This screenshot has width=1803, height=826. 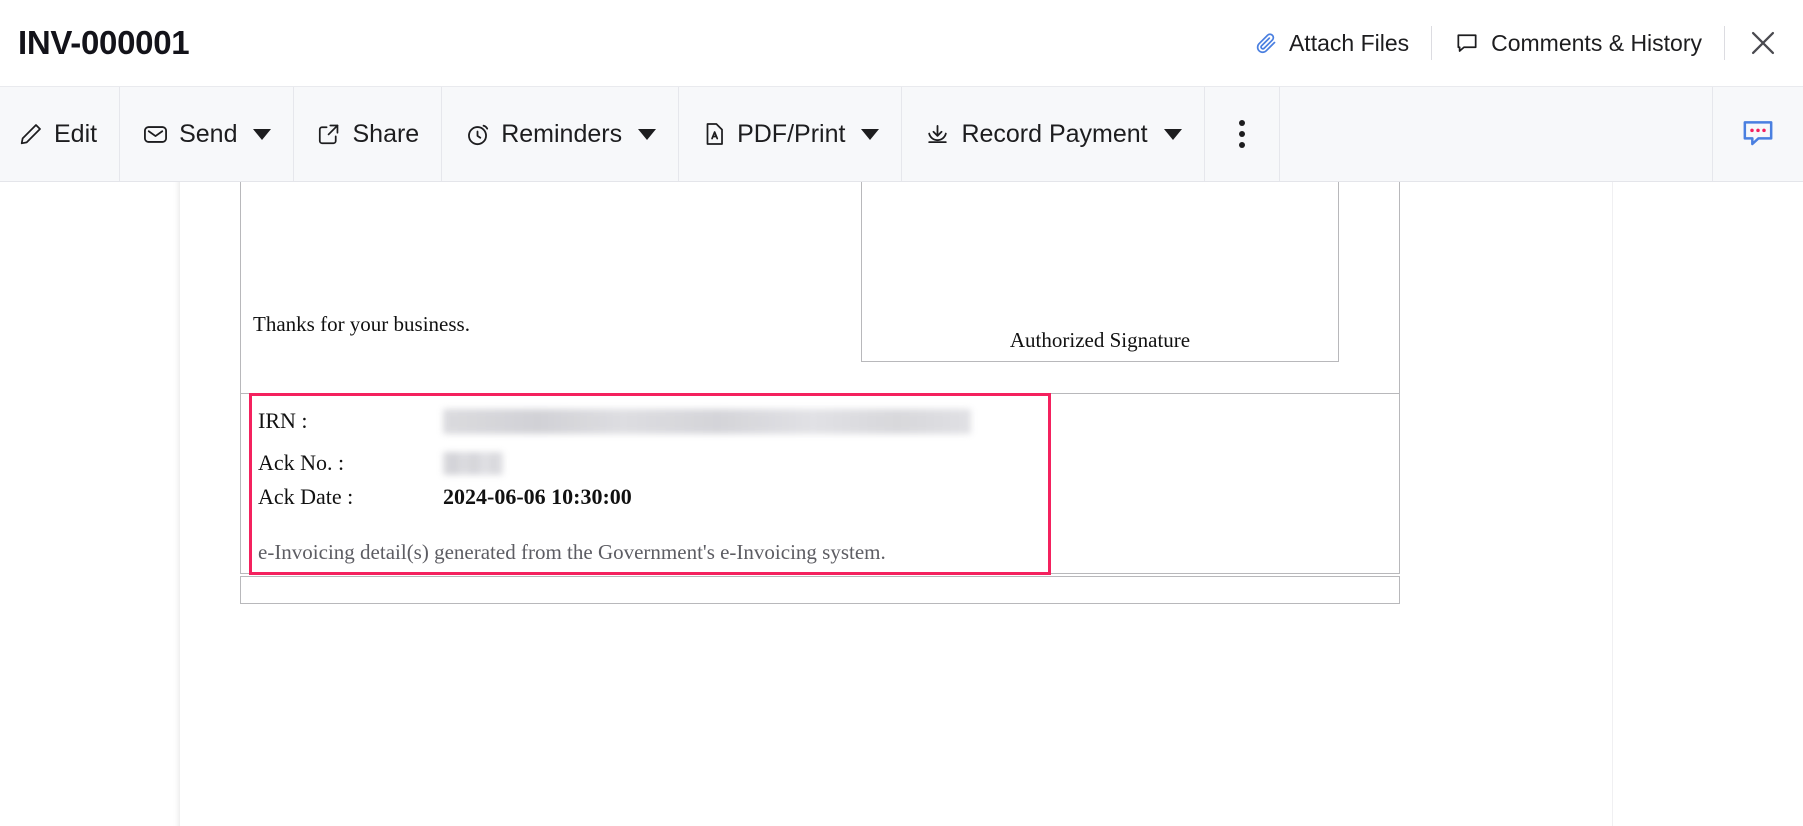 I want to click on toolbar-pdf-print-button: PDF/Print, so click(x=791, y=134).